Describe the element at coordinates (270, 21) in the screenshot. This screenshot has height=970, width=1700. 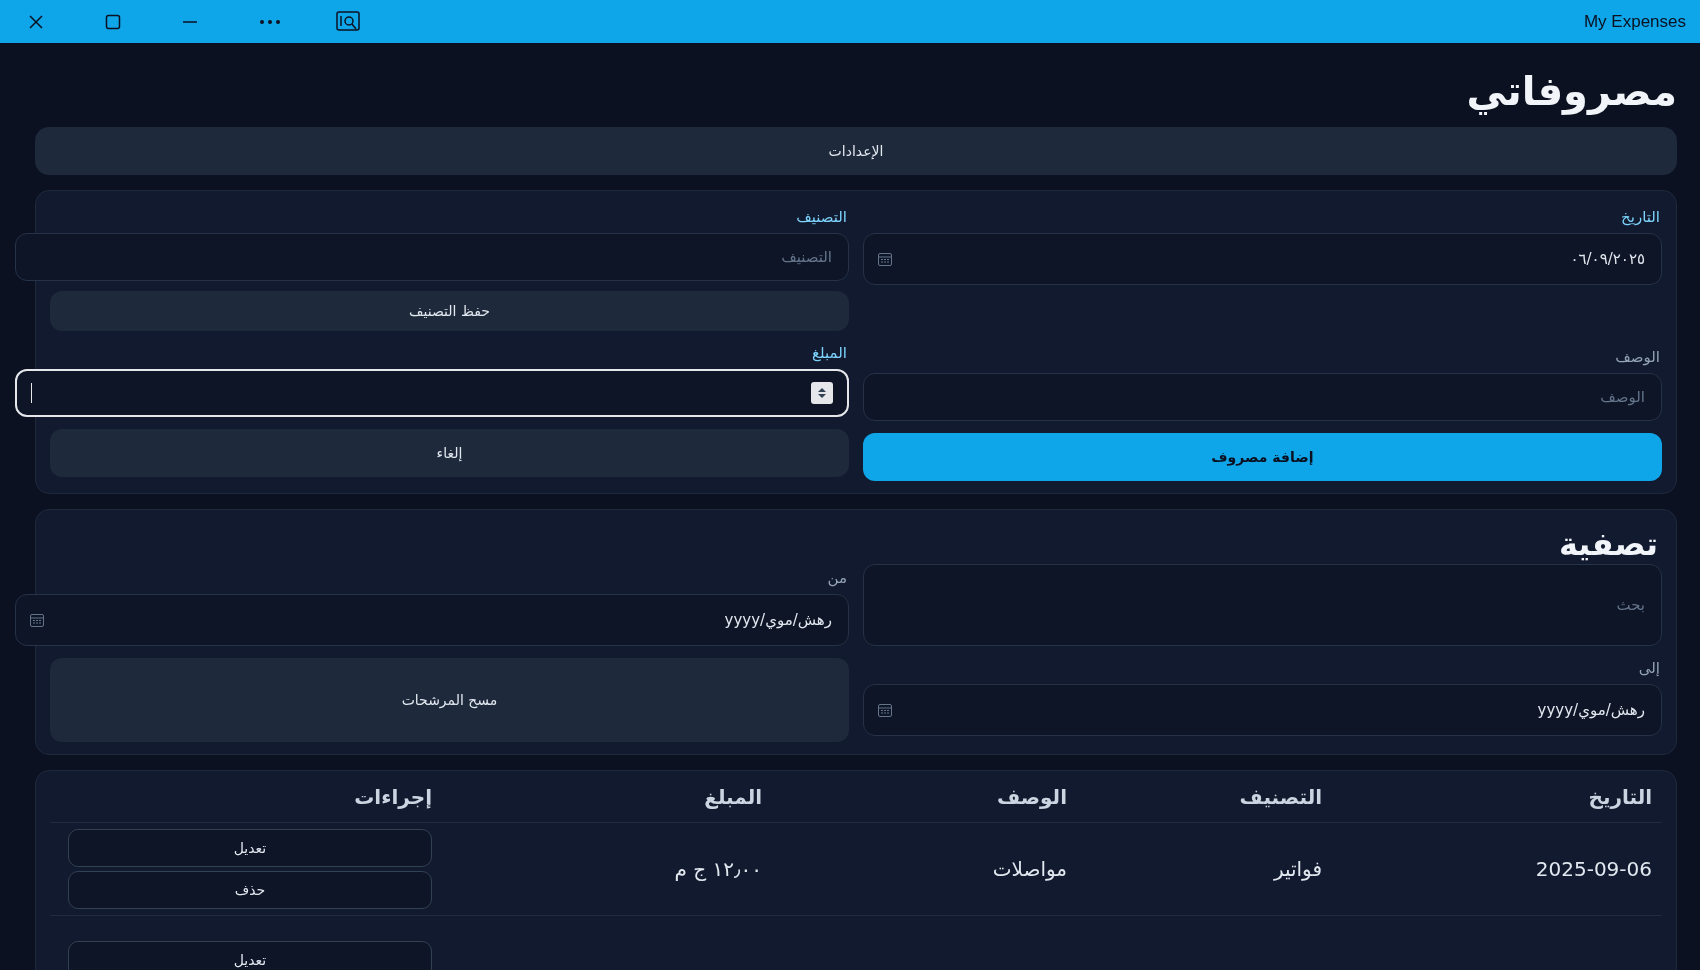
I see `more-icon` at that location.